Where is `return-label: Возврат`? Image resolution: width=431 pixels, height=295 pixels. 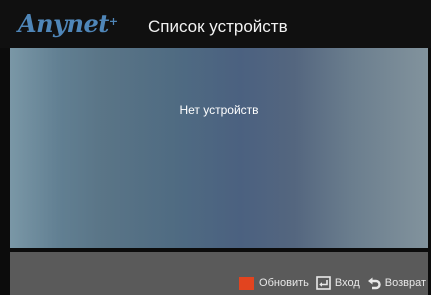 return-label: Возврат is located at coordinates (405, 283).